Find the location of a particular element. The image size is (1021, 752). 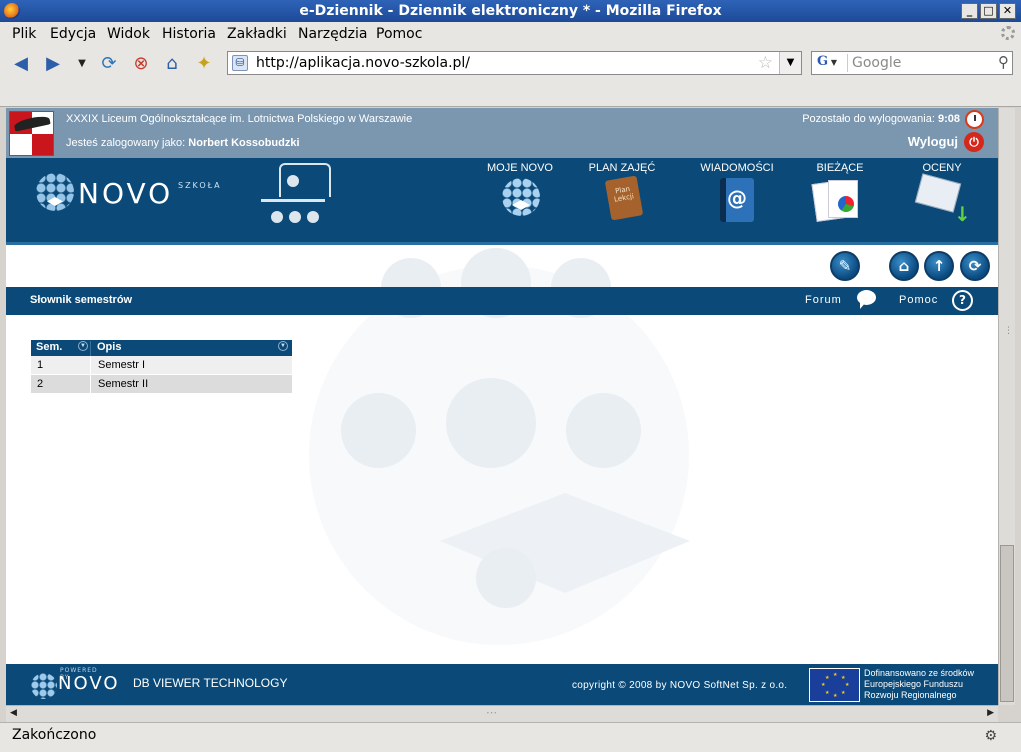

alarm-clock-icon is located at coordinates (974, 119).